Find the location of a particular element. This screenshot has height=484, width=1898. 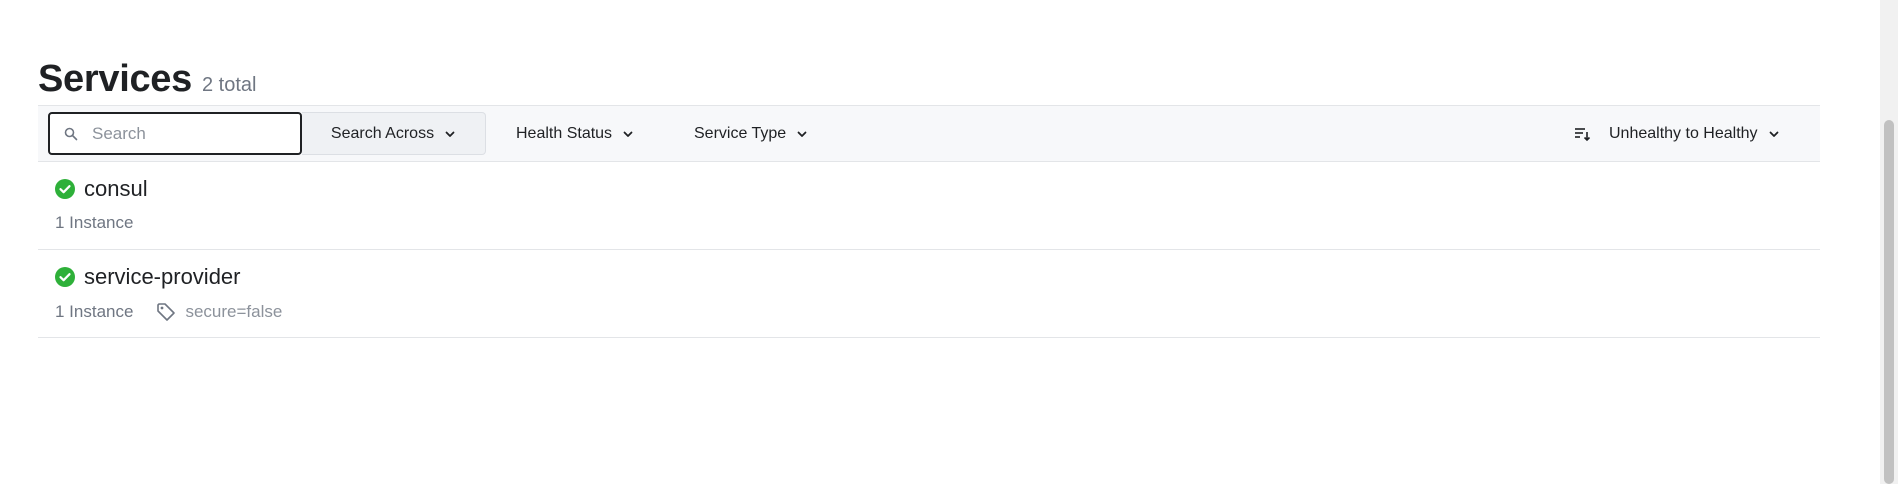

service-type-dropdown: Service Type is located at coordinates (751, 133).